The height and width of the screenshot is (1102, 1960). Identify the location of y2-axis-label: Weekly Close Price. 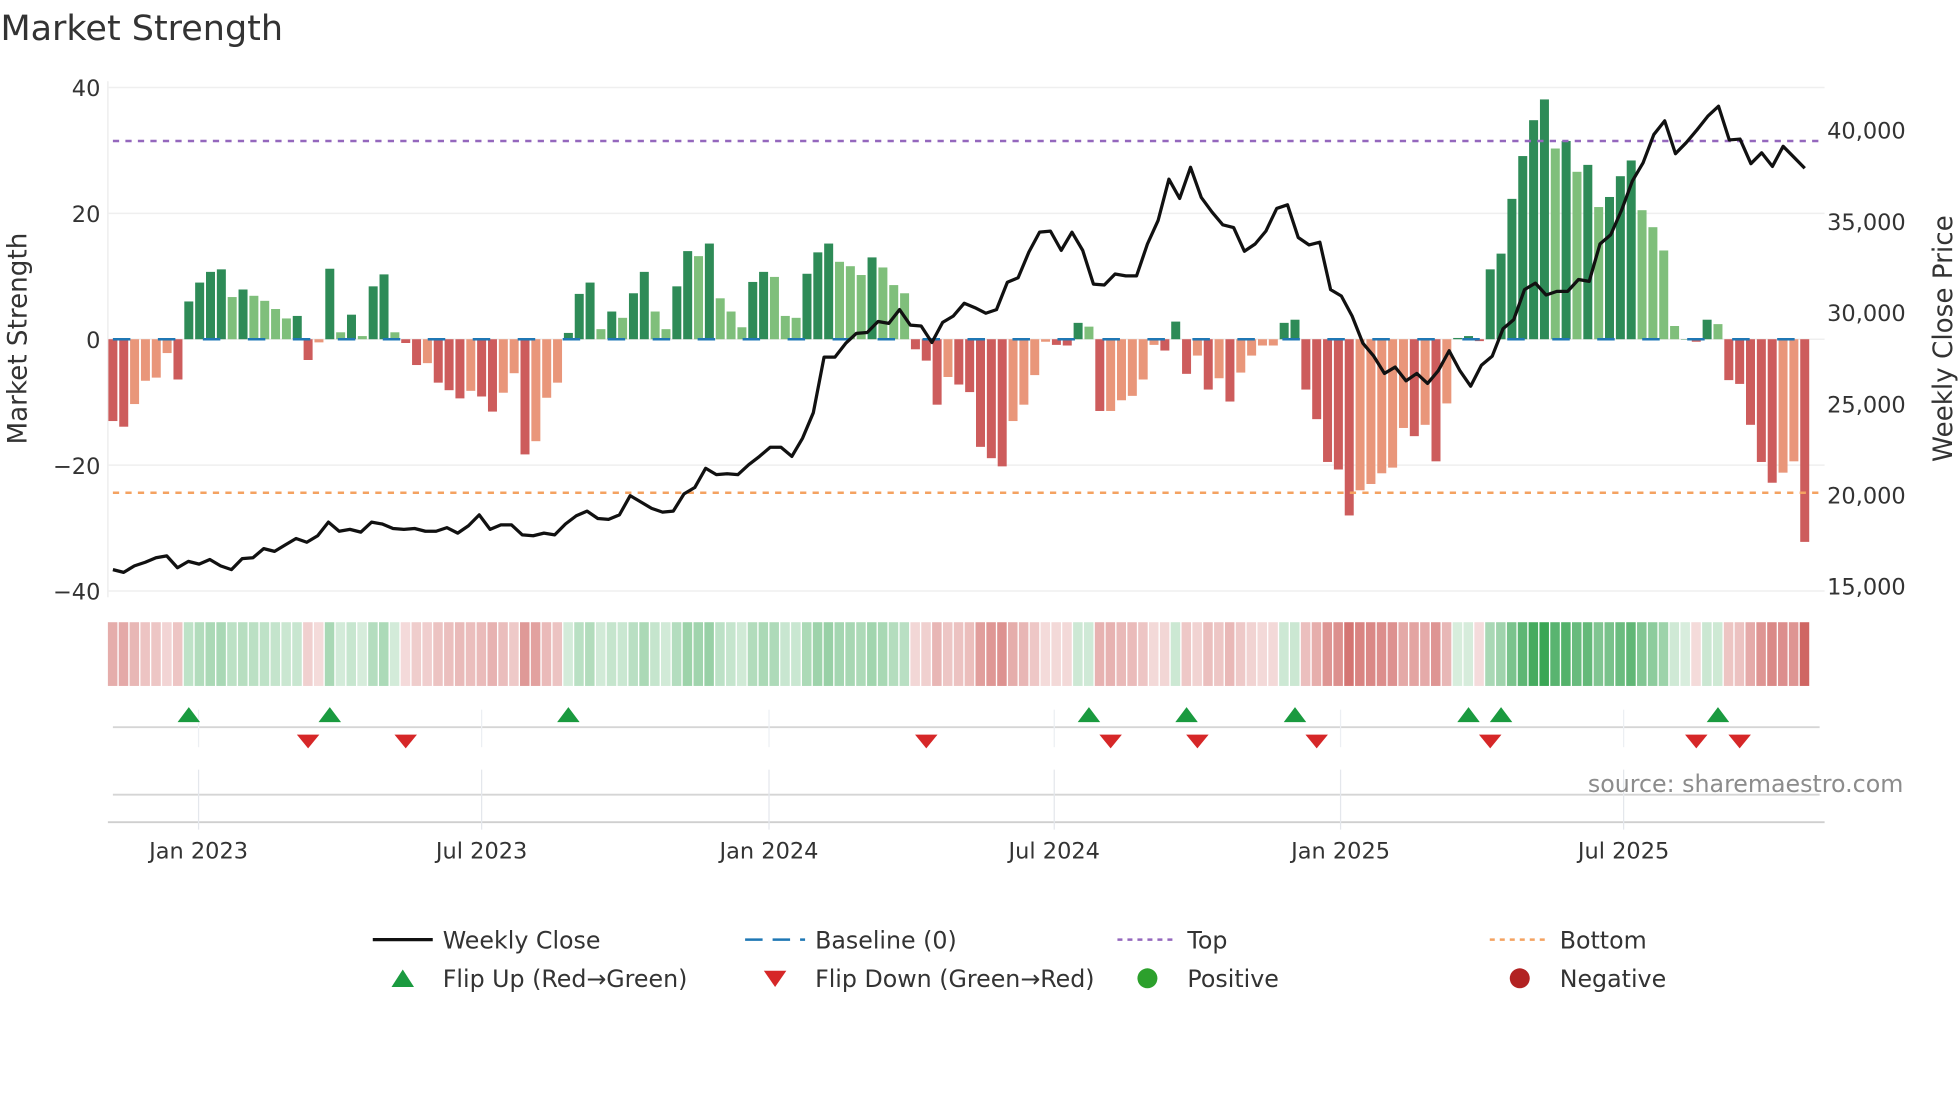
(1944, 338).